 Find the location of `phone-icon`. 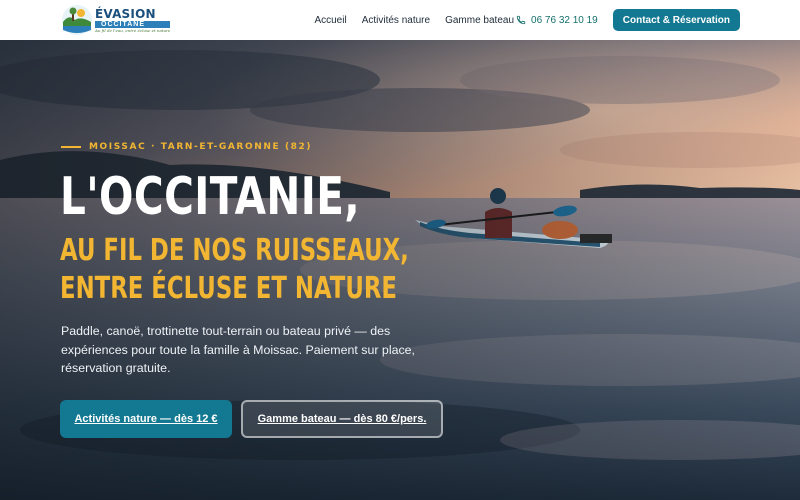

phone-icon is located at coordinates (521, 20).